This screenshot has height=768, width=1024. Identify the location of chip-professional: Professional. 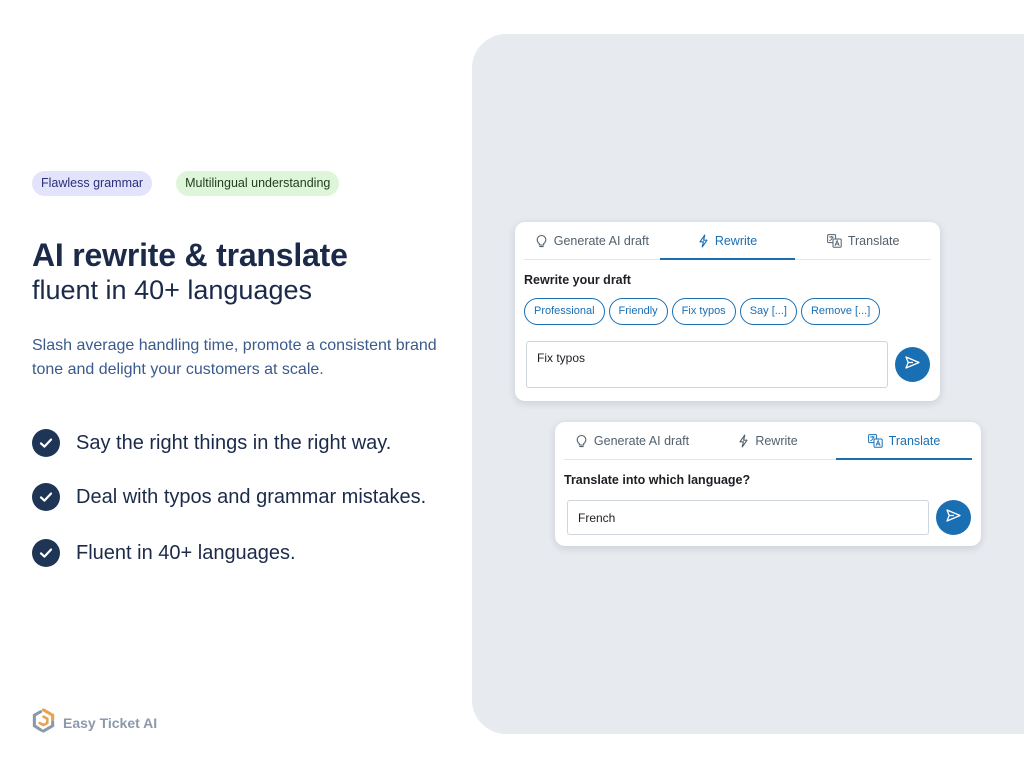
(564, 311).